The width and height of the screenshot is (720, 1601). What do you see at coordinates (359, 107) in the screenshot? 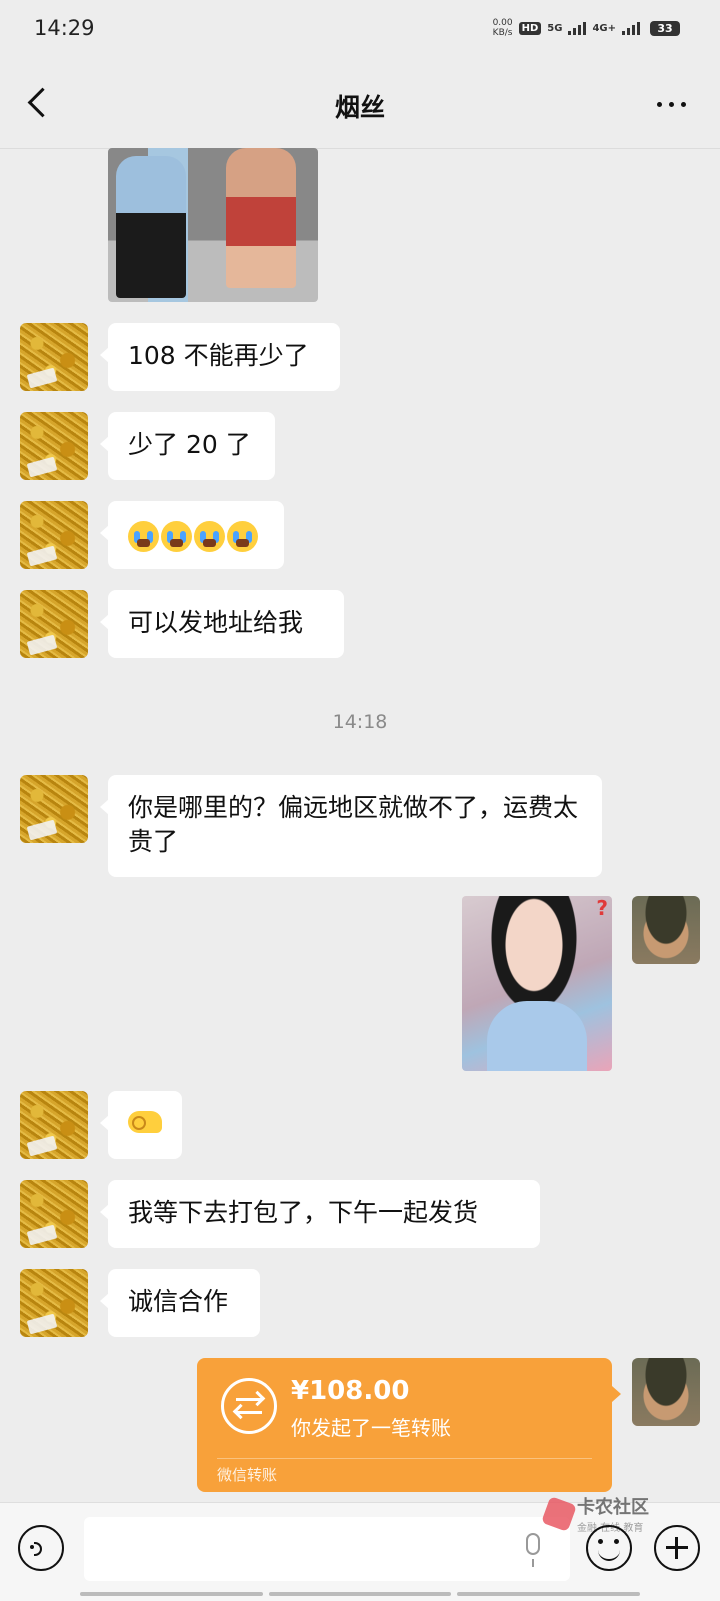
I see `chat-title: 烟丝` at bounding box center [359, 107].